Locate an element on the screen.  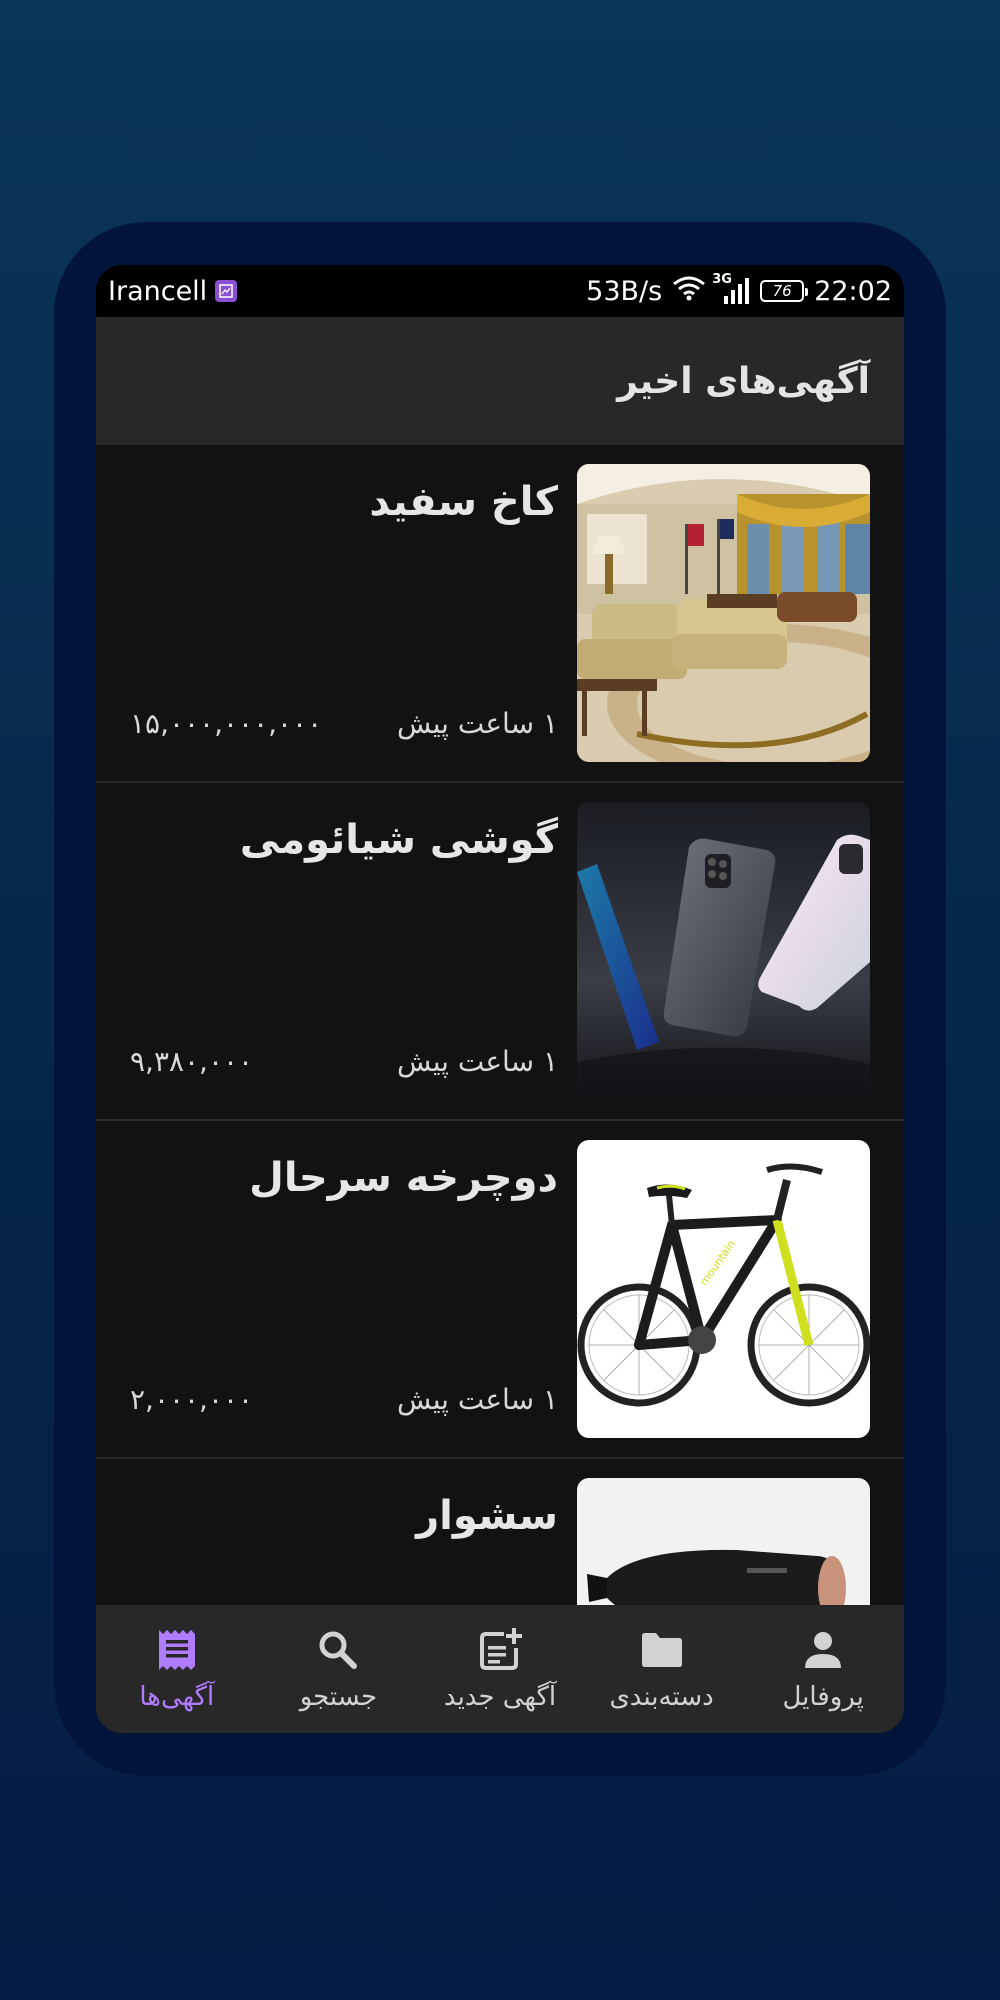
nav-ads: آگهی‌ها is located at coordinates (177, 1669).